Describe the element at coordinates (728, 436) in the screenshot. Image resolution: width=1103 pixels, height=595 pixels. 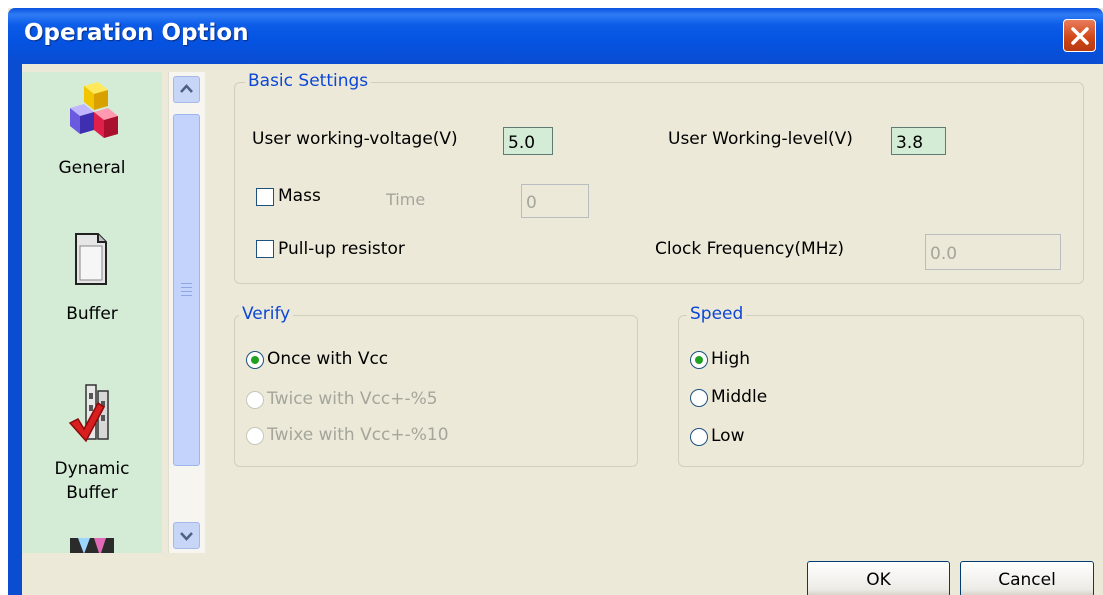
I see `speed-low-label: Low` at that location.